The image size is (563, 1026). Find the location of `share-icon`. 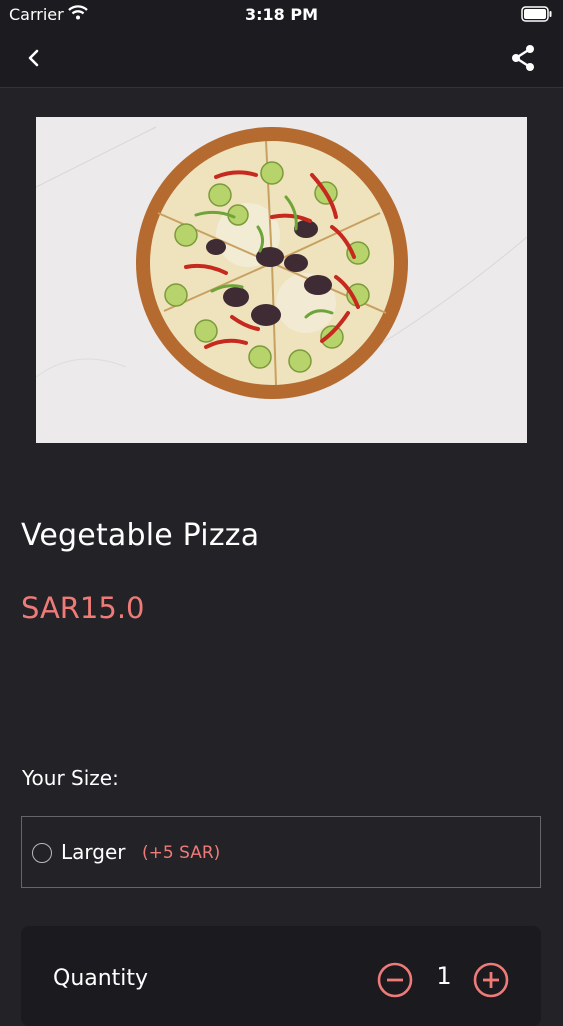

share-icon is located at coordinates (523, 58).